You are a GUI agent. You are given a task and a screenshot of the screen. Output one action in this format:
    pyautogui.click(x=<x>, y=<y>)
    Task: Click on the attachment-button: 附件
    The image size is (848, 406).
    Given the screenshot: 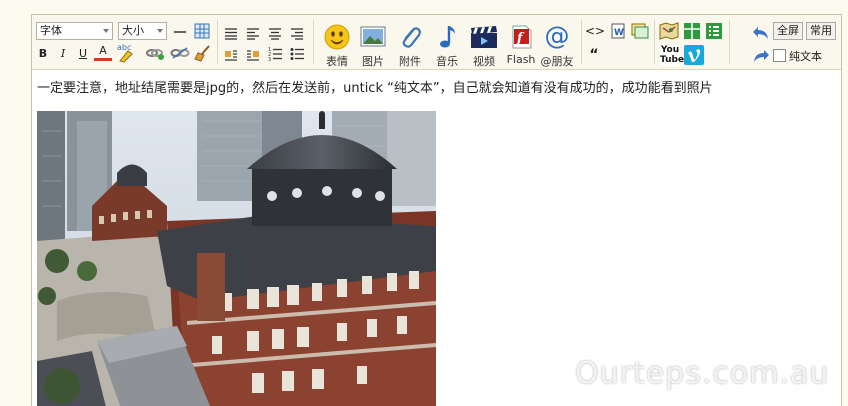 What is the action you would take?
    pyautogui.click(x=410, y=43)
    